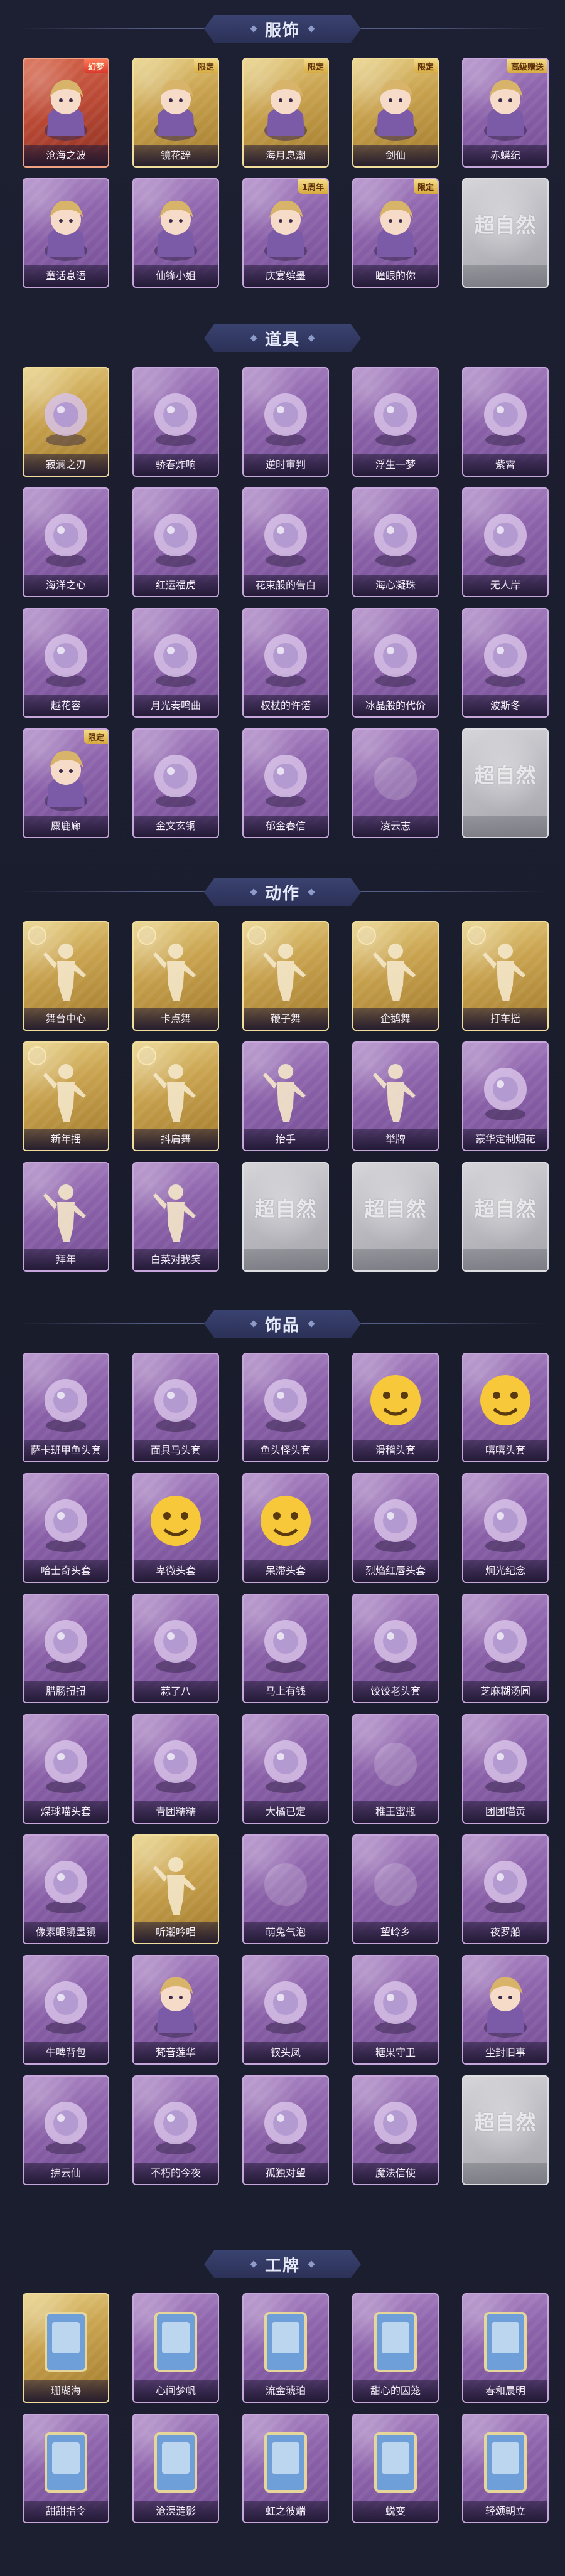 Image resolution: width=565 pixels, height=2576 pixels. What do you see at coordinates (285, 2130) in the screenshot?
I see `collection-item-card: 孤独对望` at bounding box center [285, 2130].